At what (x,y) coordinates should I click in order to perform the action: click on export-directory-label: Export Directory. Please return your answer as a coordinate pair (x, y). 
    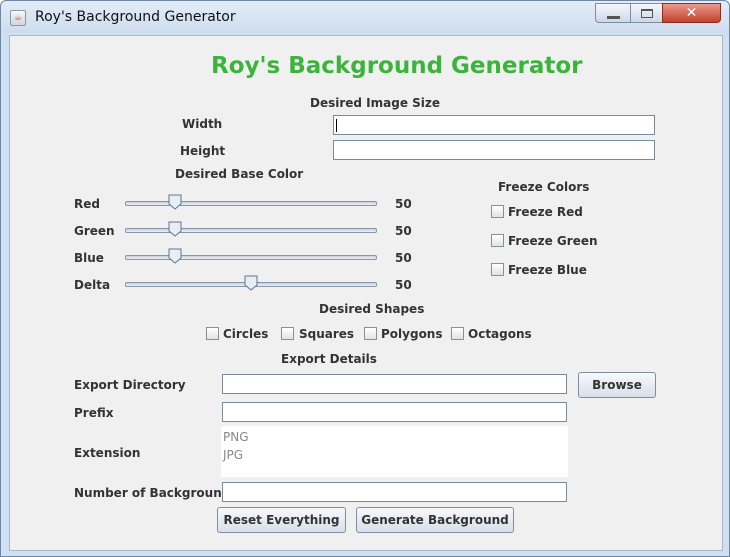
    Looking at the image, I should click on (130, 385).